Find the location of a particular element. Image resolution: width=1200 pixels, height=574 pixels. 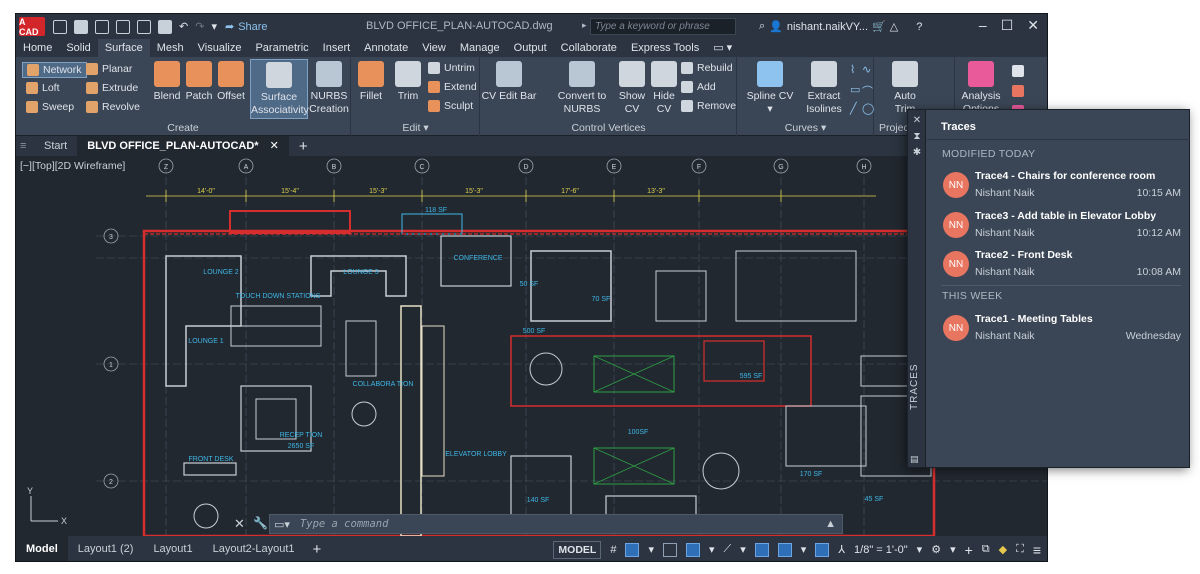

redo-icon: ↷ is located at coordinates (199, 26).